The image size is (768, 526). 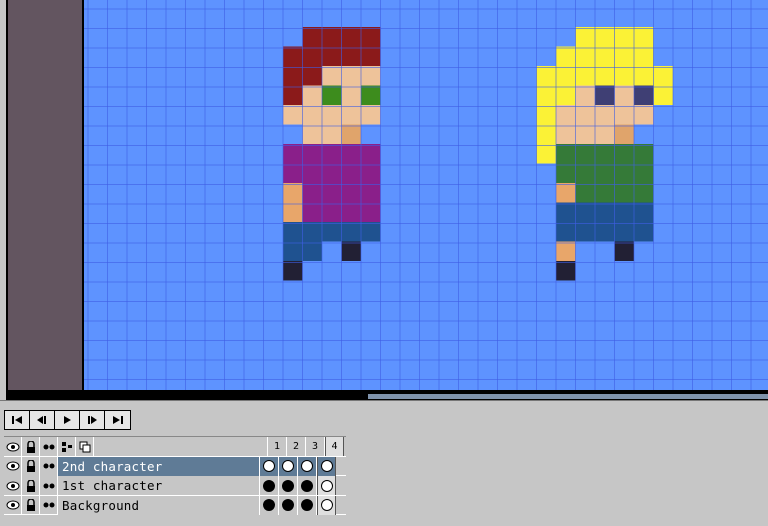 I want to click on layers-header: 1 2 3 4, so click(x=175, y=447).